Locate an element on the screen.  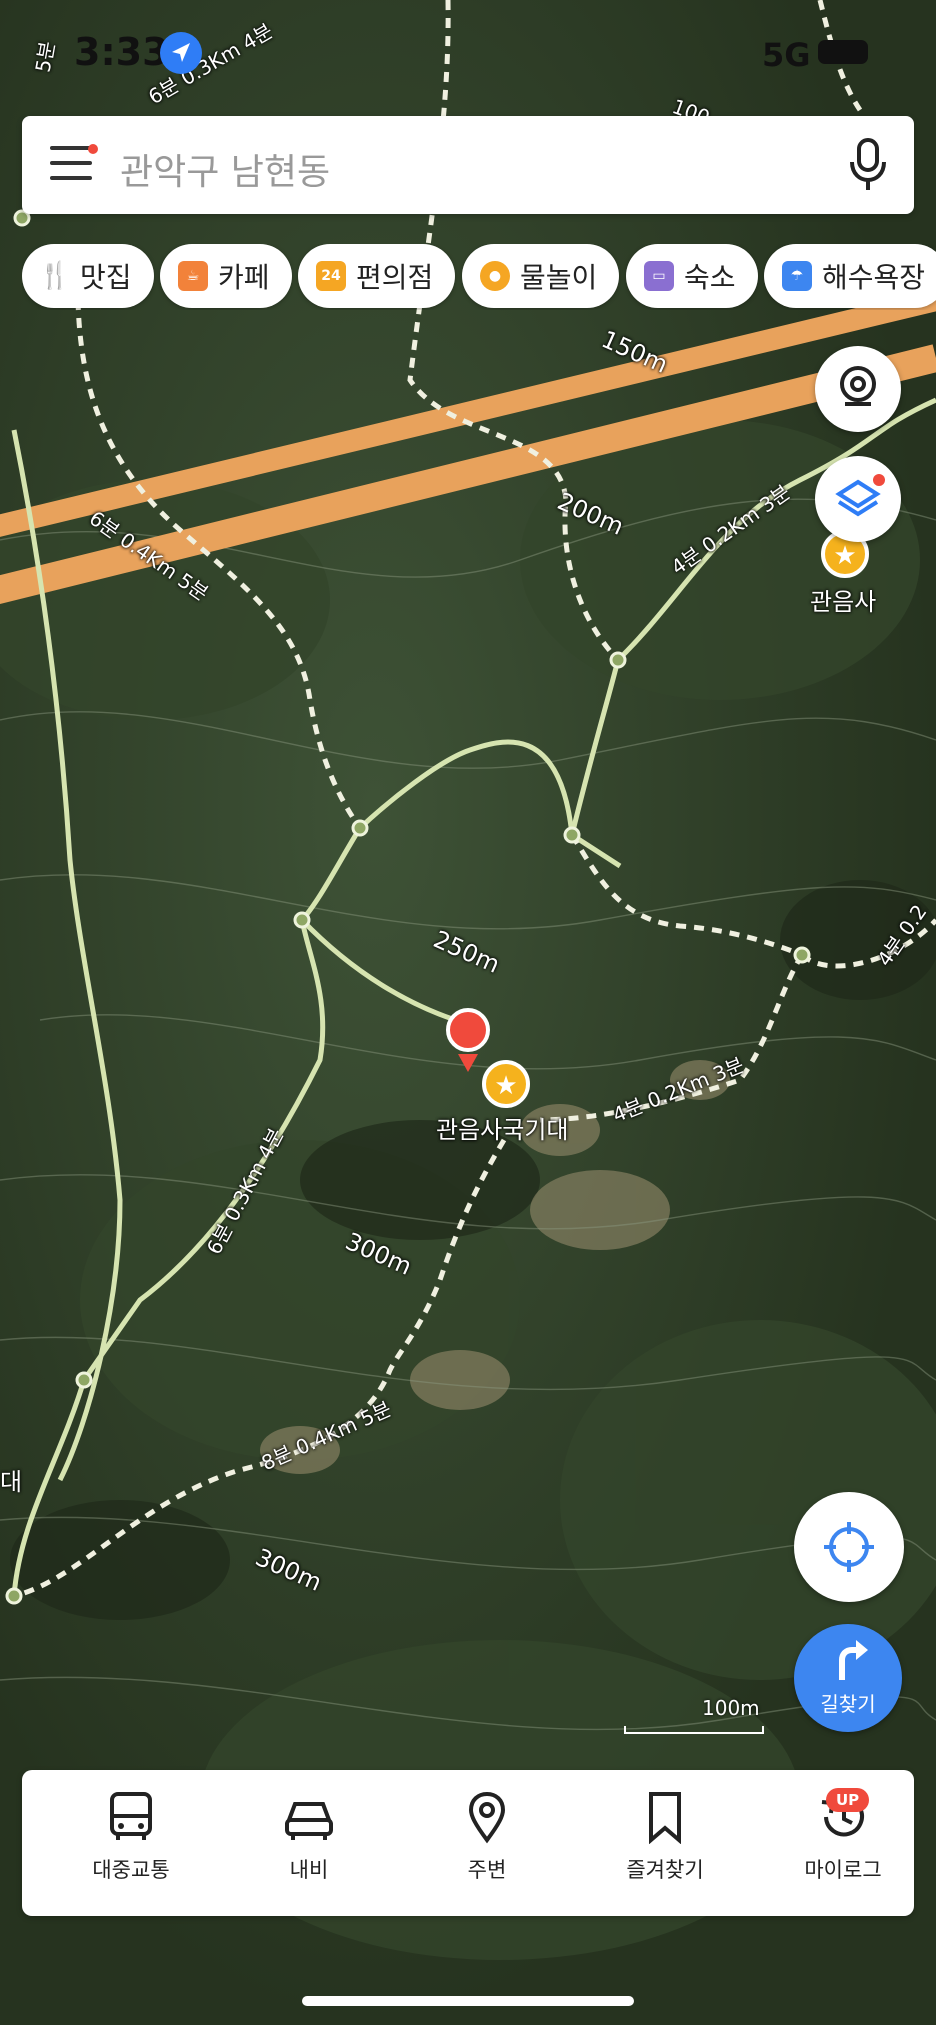
coffee-icon: ☕ is located at coordinates (193, 276).